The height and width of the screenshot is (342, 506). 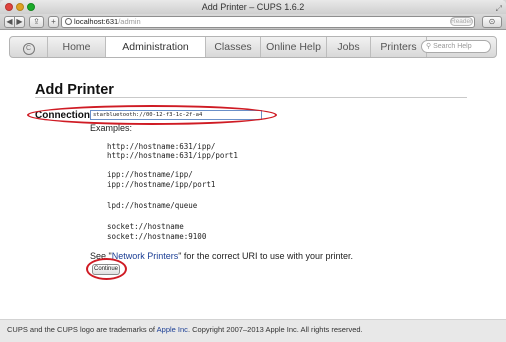 I want to click on example-uri: http://hostname:631/ipp/, so click(x=161, y=146).